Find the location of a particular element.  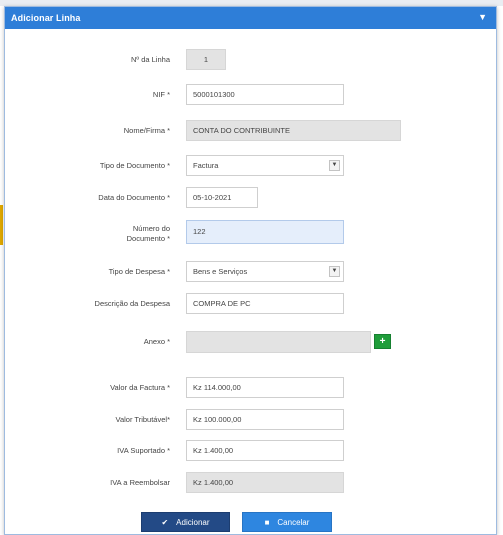

expense-desc-input: COMPRA DE PC is located at coordinates (265, 303).